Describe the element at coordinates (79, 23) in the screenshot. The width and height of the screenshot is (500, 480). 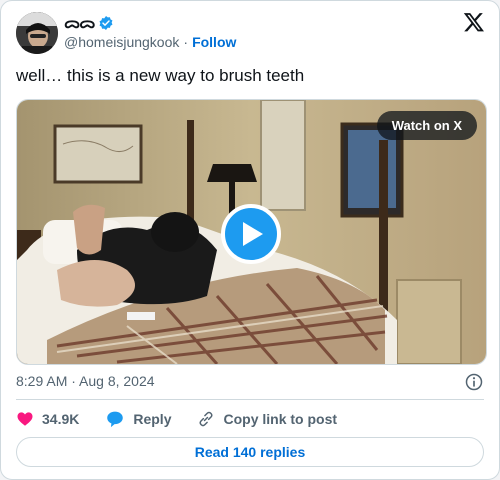
I see `display-name: ᯅᯅ` at that location.